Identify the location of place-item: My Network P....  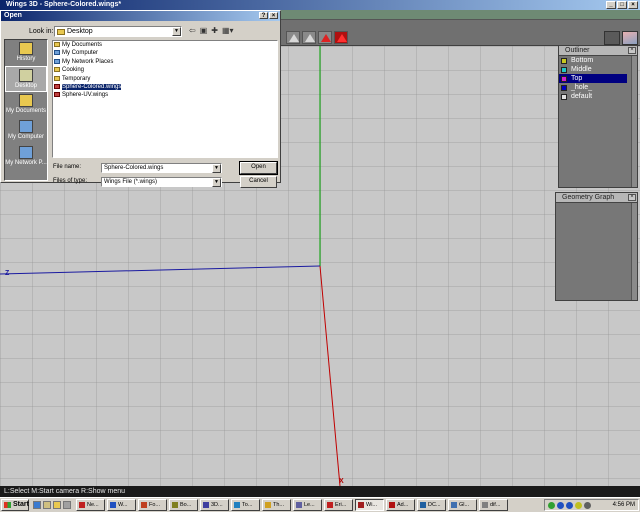
(26, 157).